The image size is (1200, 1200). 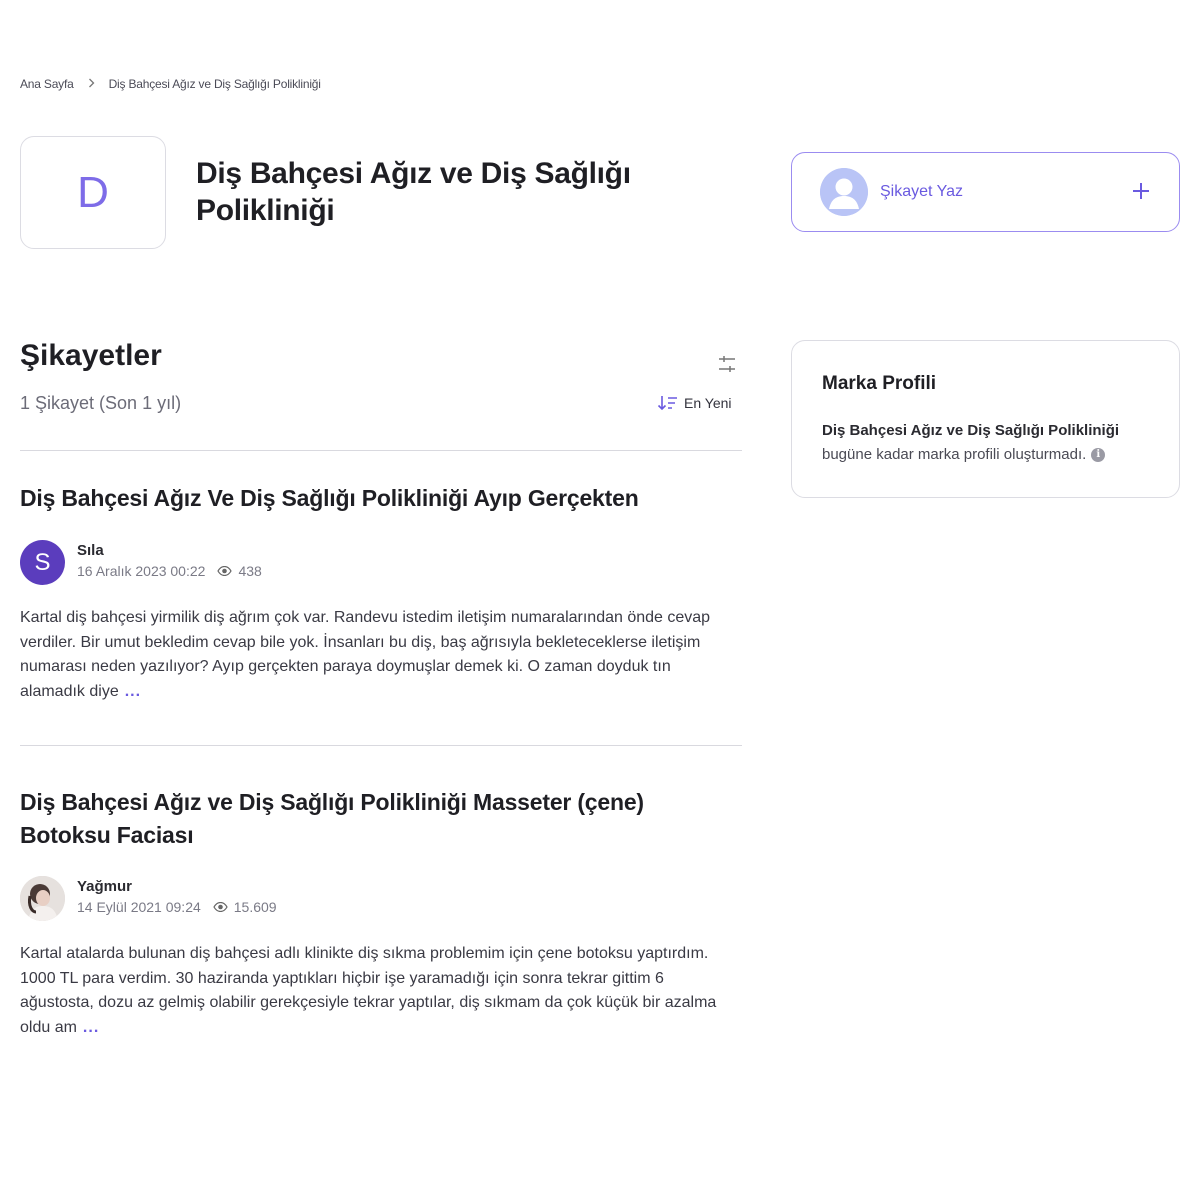 I want to click on brand-logo-letter: D, so click(x=93, y=192).